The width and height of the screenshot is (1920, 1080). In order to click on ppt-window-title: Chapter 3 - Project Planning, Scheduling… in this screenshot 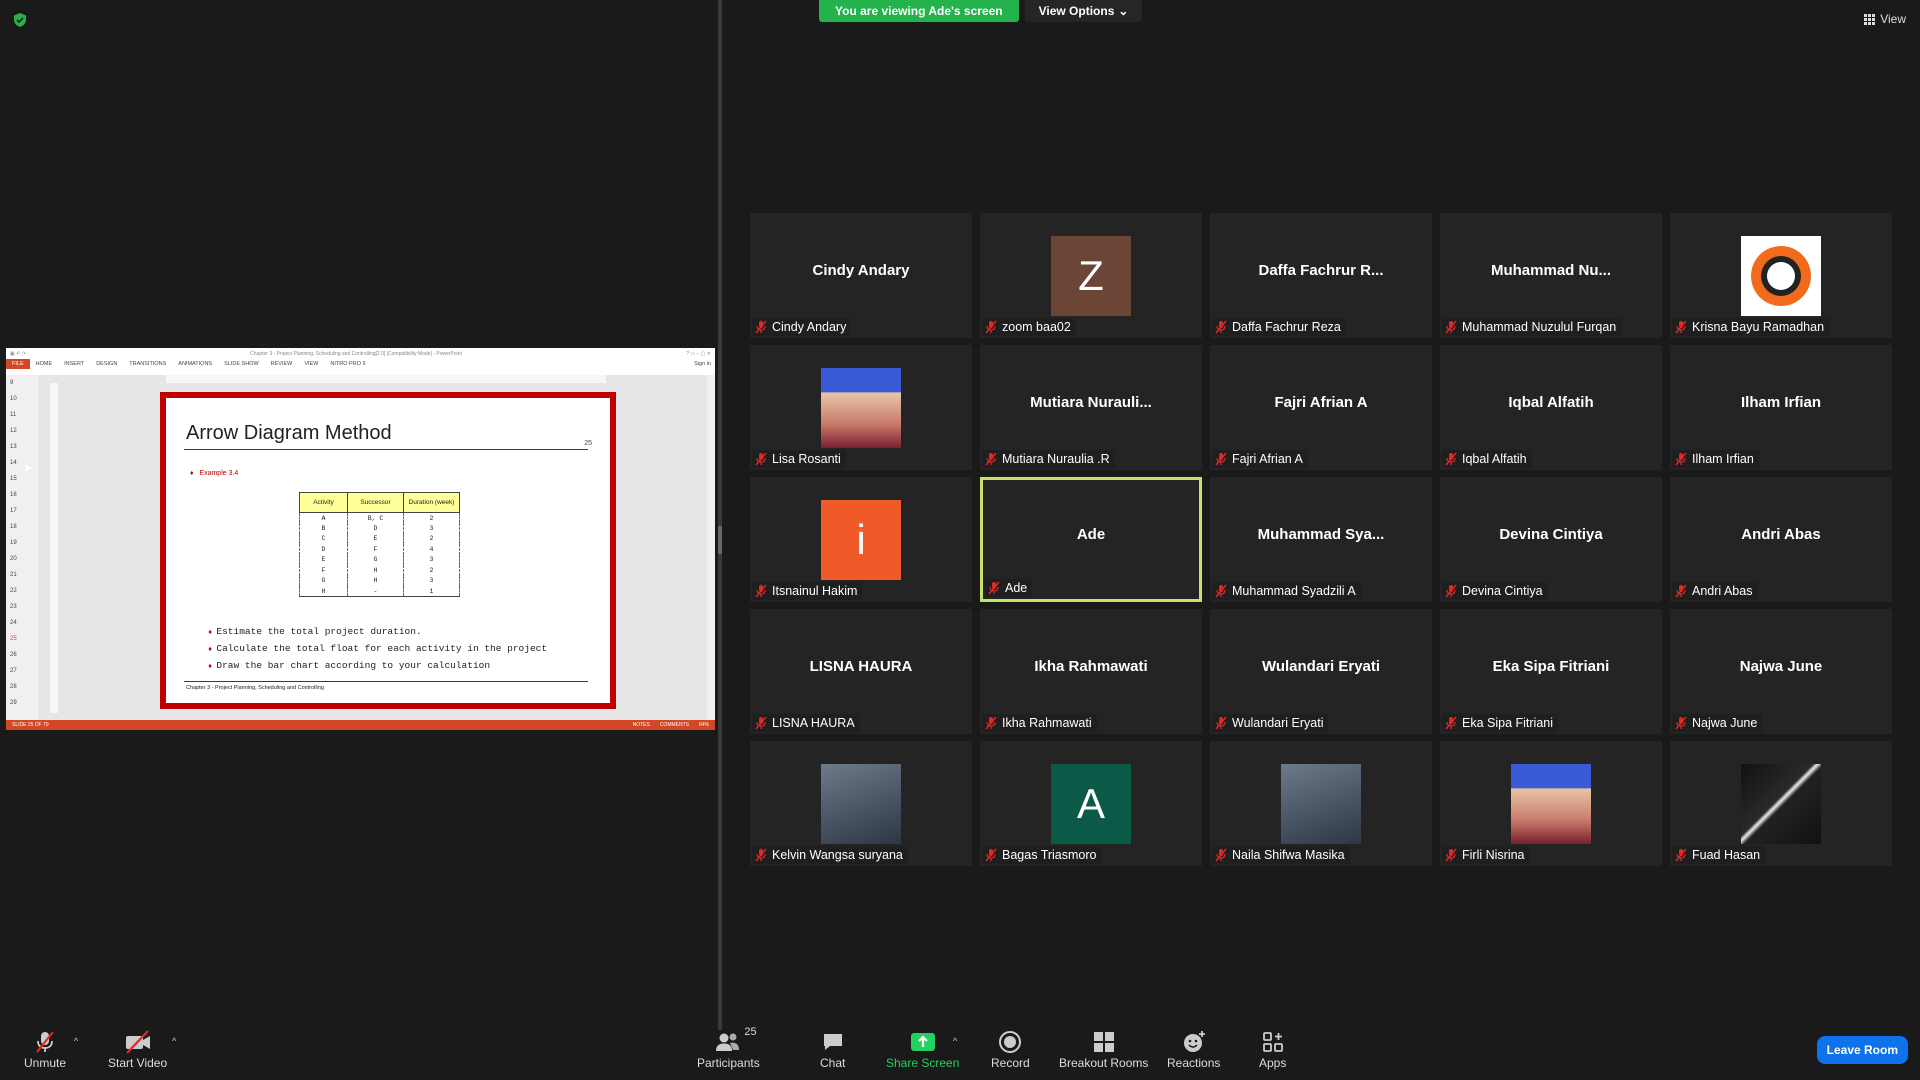, I will do `click(356, 353)`.